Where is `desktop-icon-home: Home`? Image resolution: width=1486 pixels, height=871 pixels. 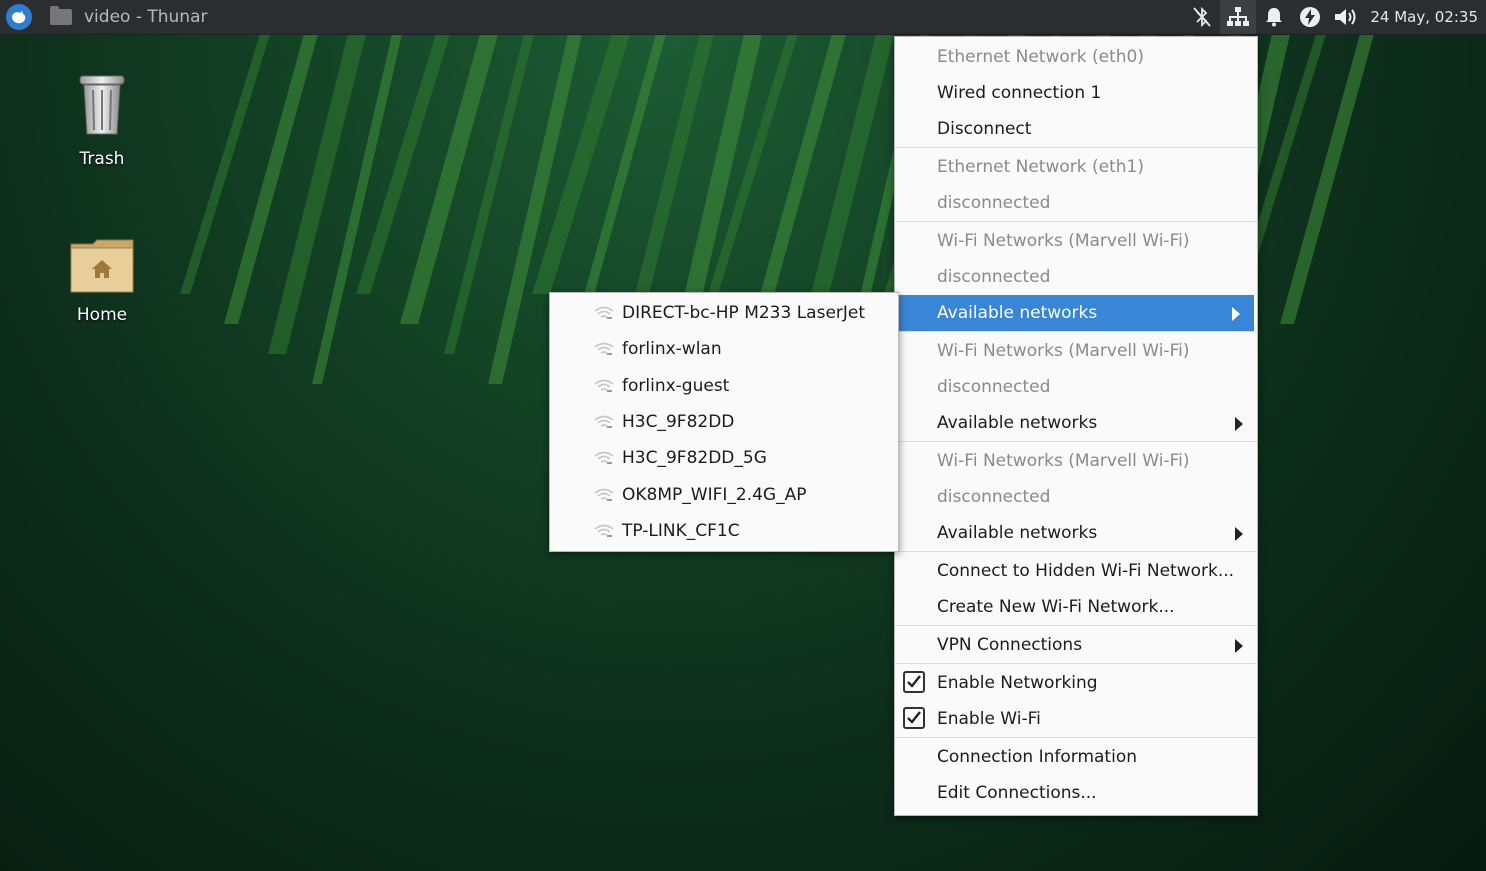 desktop-icon-home: Home is located at coordinates (102, 280).